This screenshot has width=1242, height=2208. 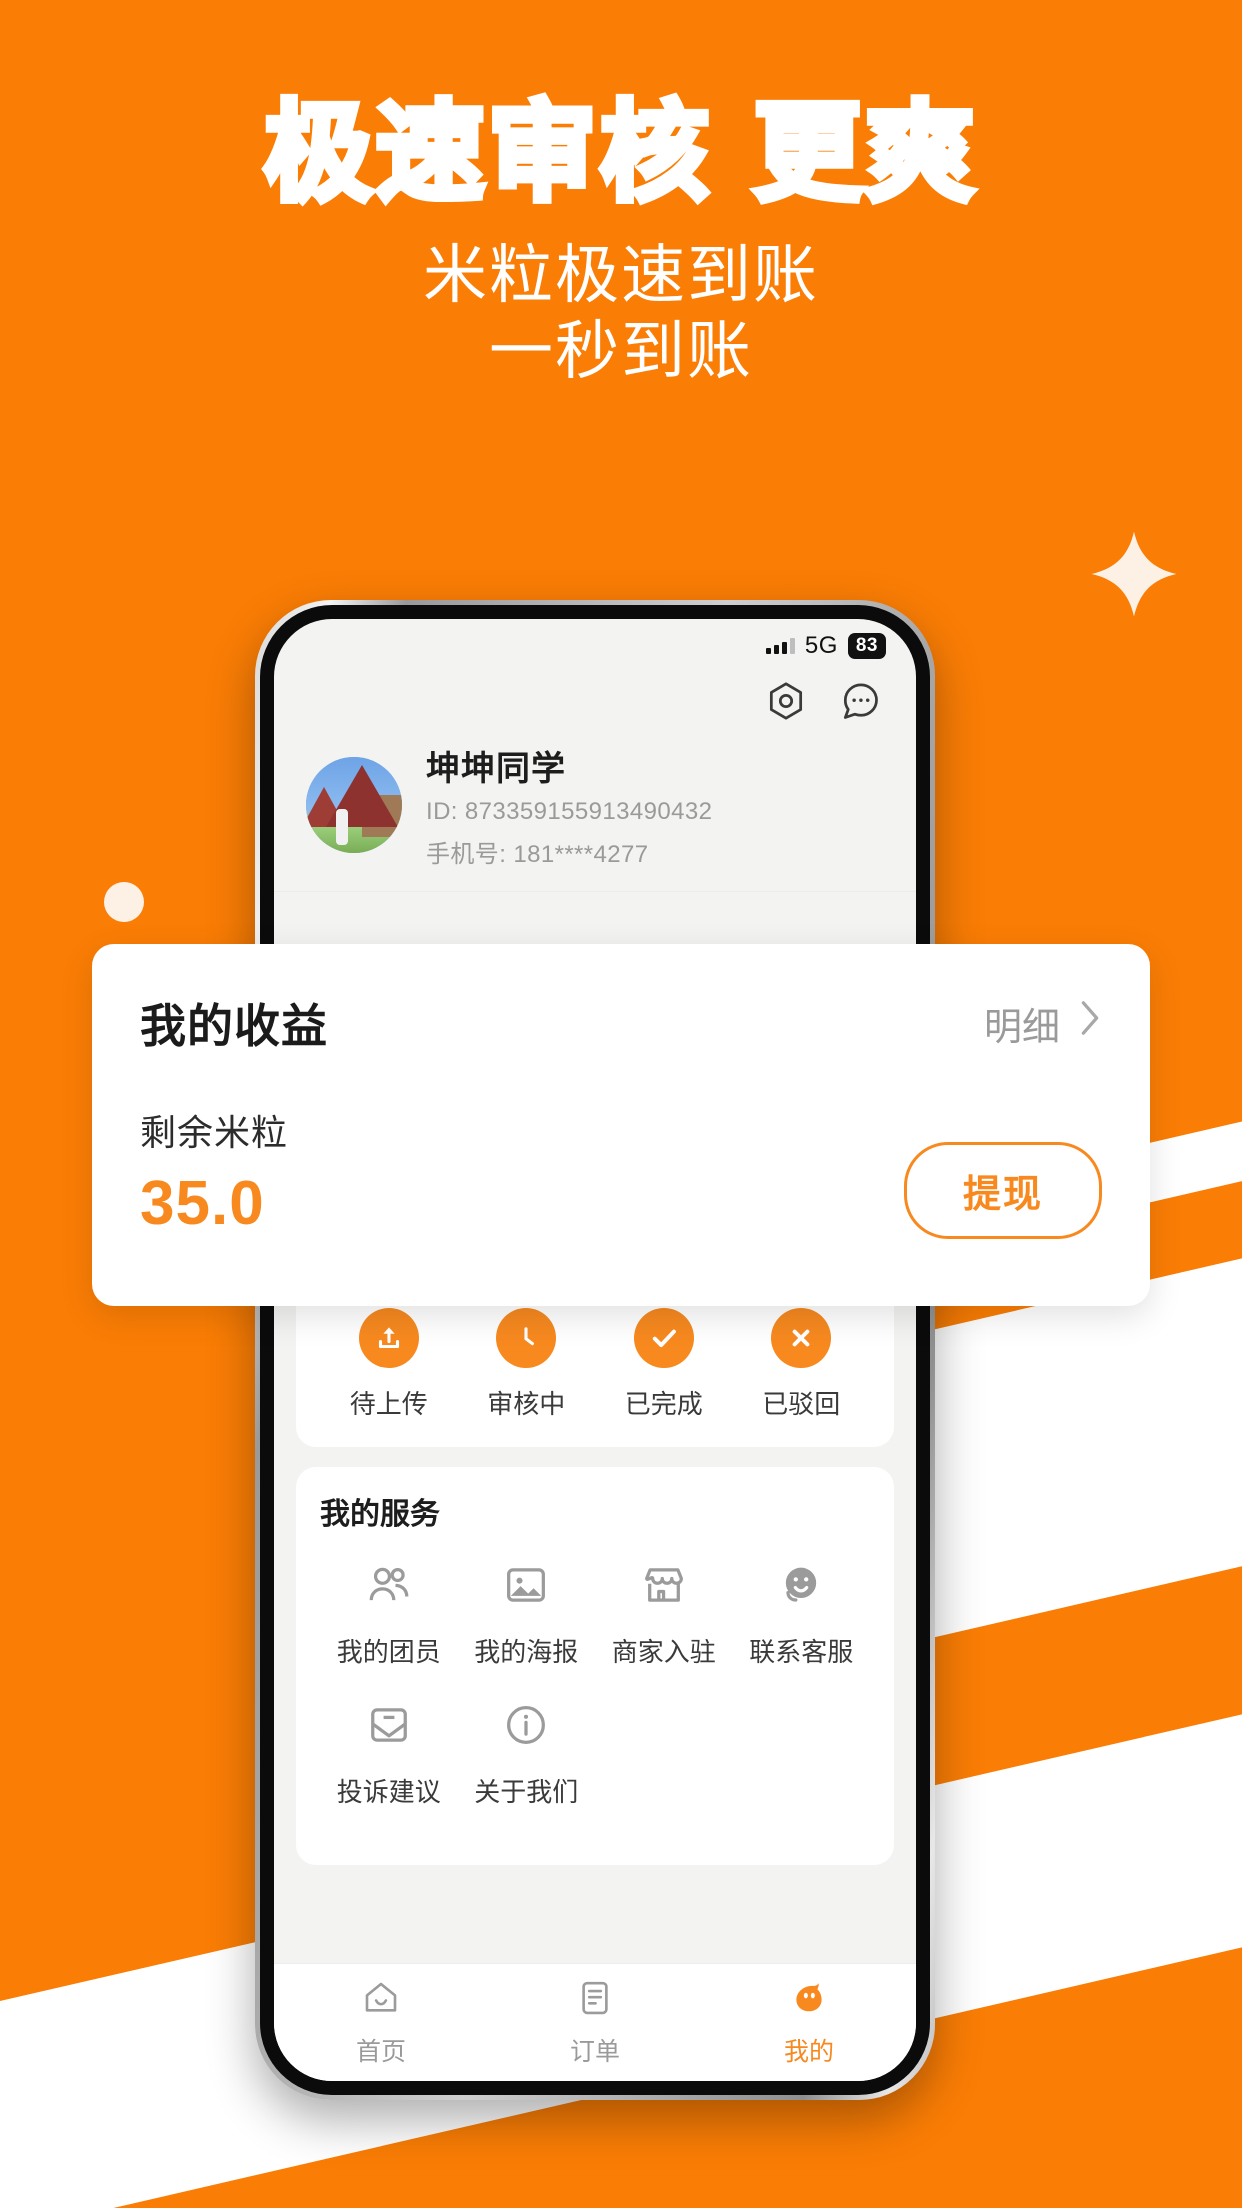 What do you see at coordinates (496, 769) in the screenshot?
I see `profile-name: 坤坤同学` at bounding box center [496, 769].